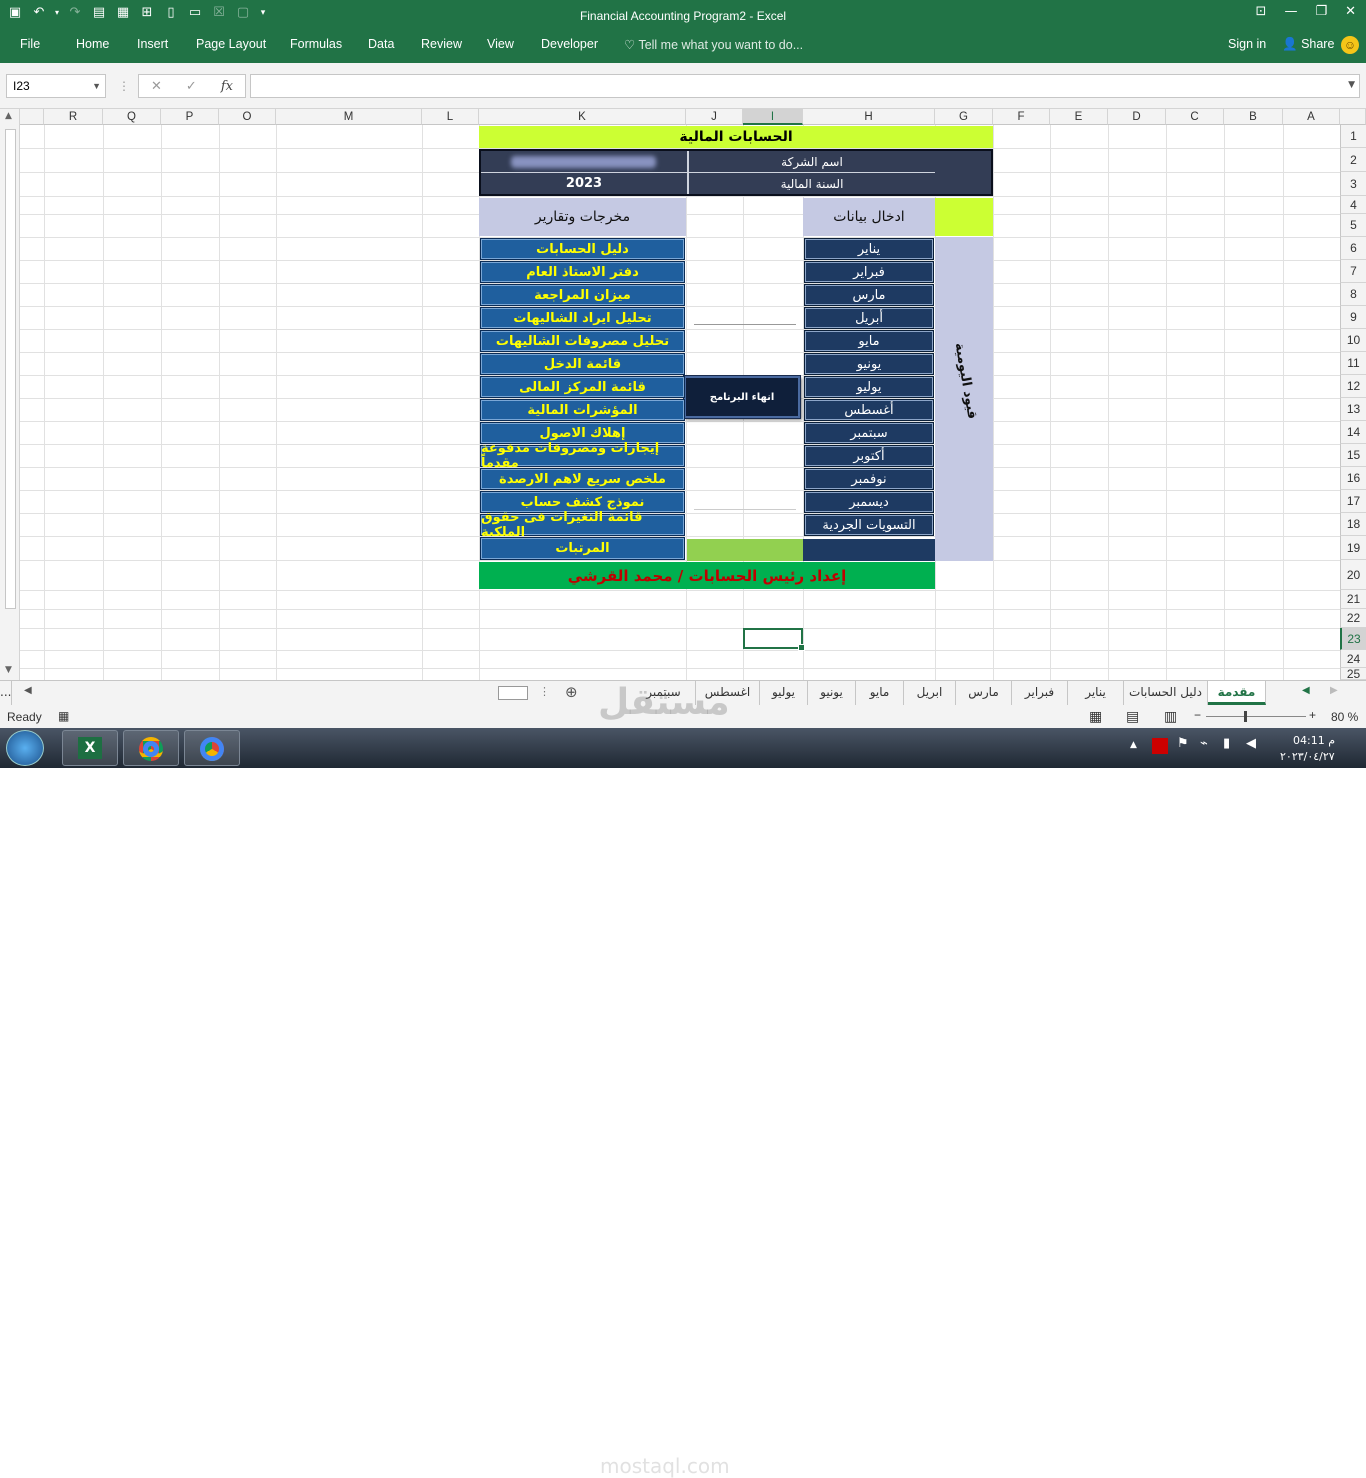 The width and height of the screenshot is (1366, 1478). Describe the element at coordinates (1344, 717) in the screenshot. I see `zoom-level: 80 %` at that location.